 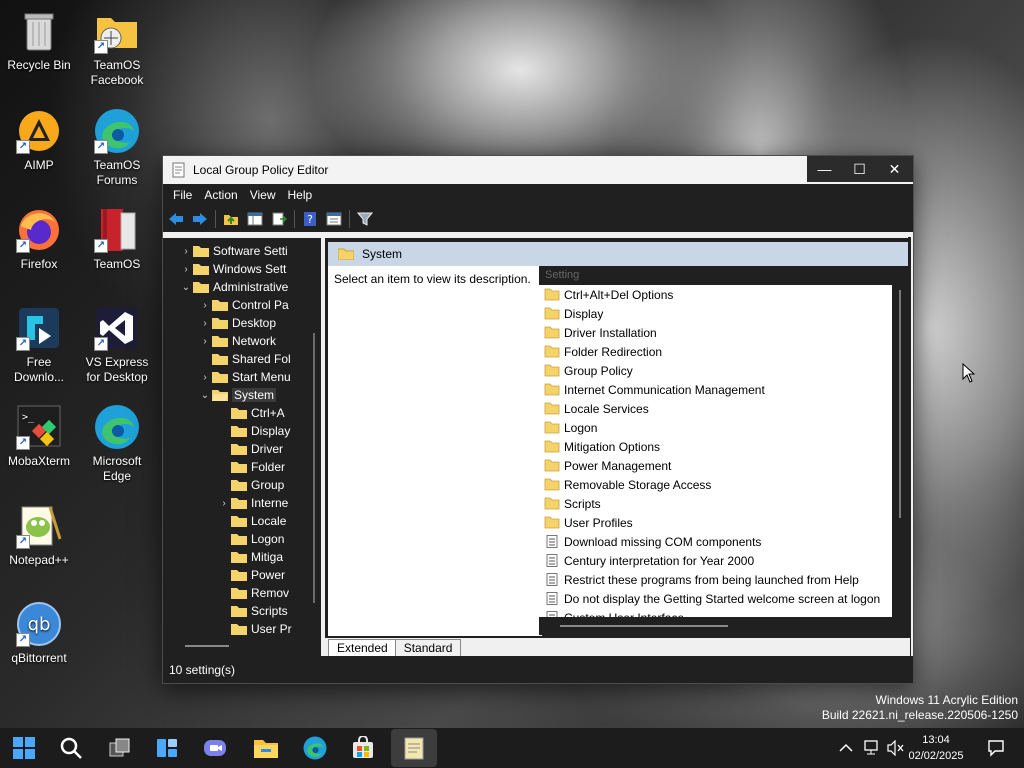 What do you see at coordinates (586, 522) in the screenshot?
I see `list-item-folder: User Profiles` at bounding box center [586, 522].